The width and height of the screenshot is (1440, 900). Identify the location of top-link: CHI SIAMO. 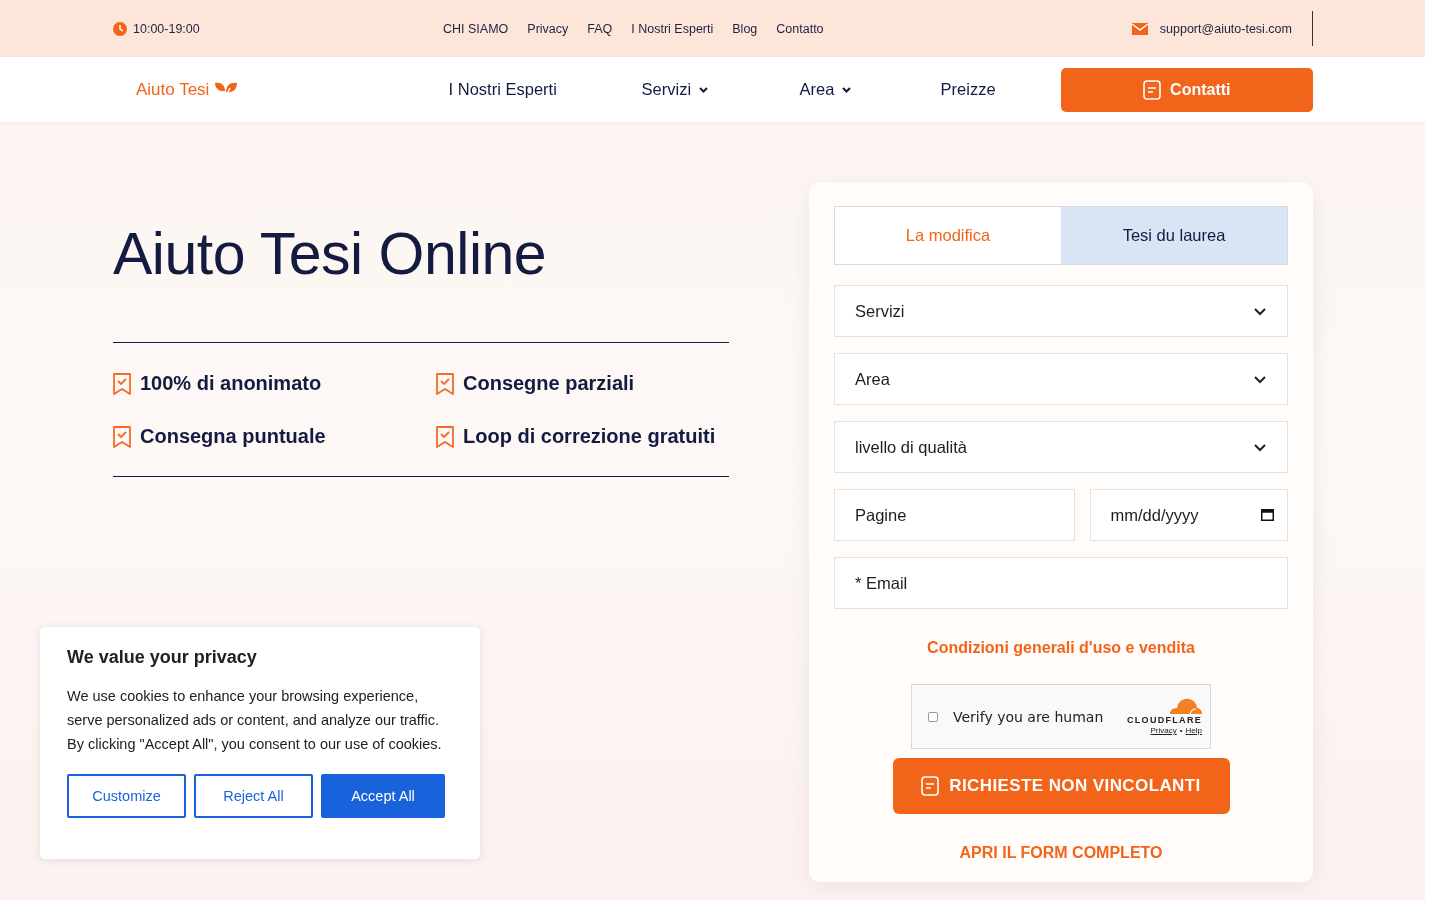
(476, 28).